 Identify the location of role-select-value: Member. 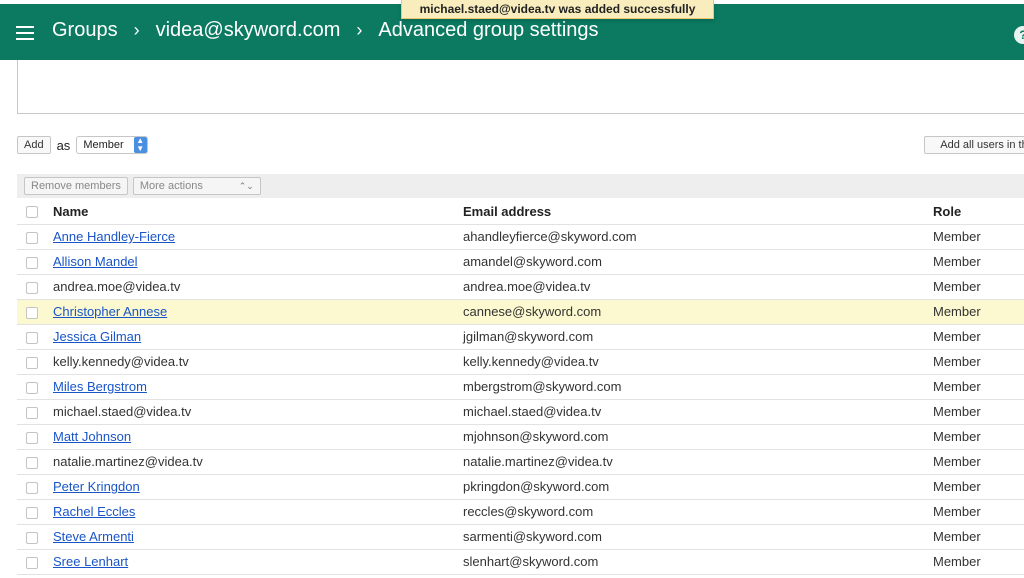
(103, 145).